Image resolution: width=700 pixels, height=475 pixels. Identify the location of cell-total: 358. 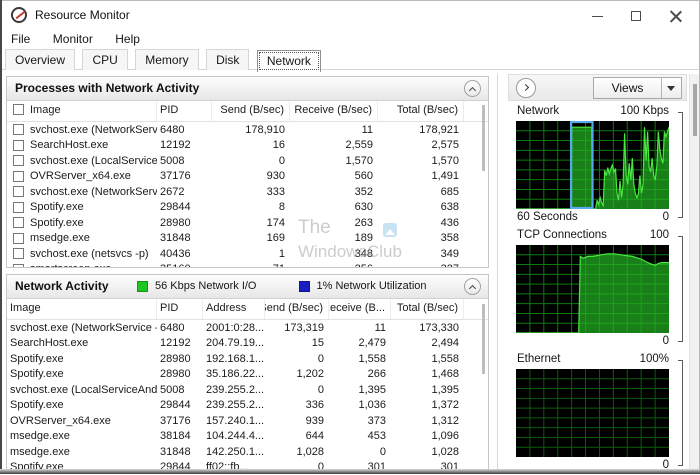
(449, 238).